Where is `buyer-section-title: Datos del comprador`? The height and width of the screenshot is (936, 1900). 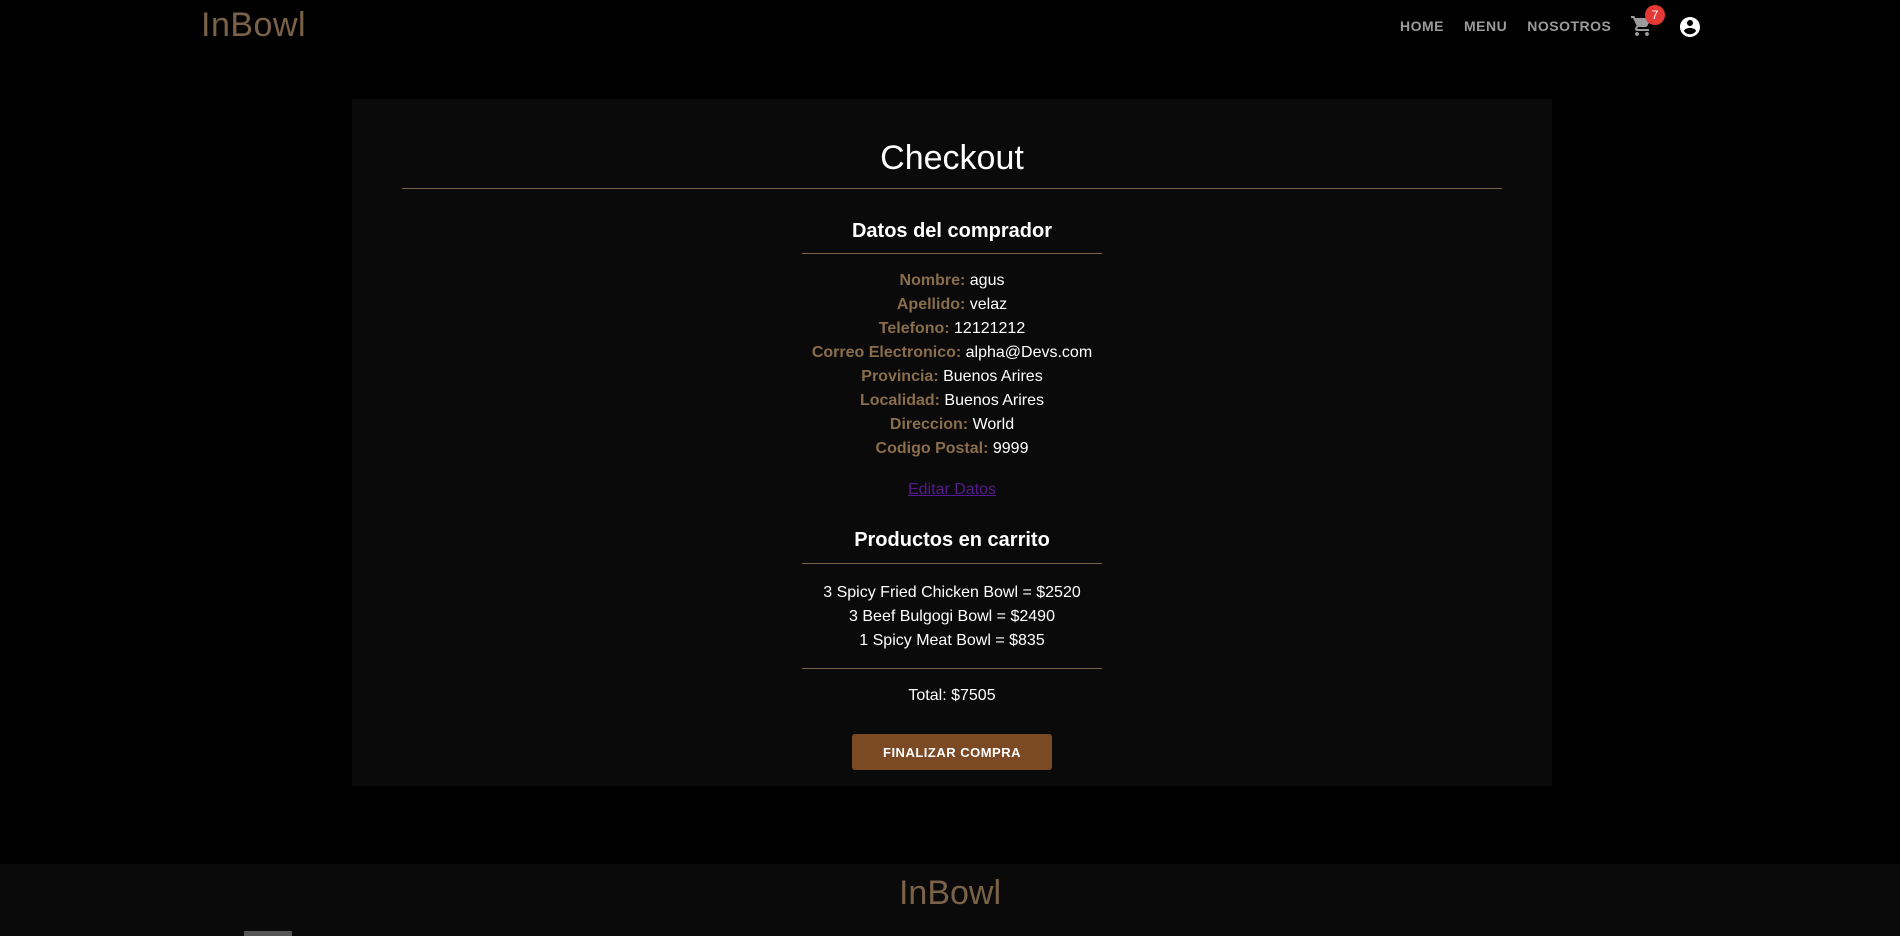 buyer-section-title: Datos del comprador is located at coordinates (952, 231).